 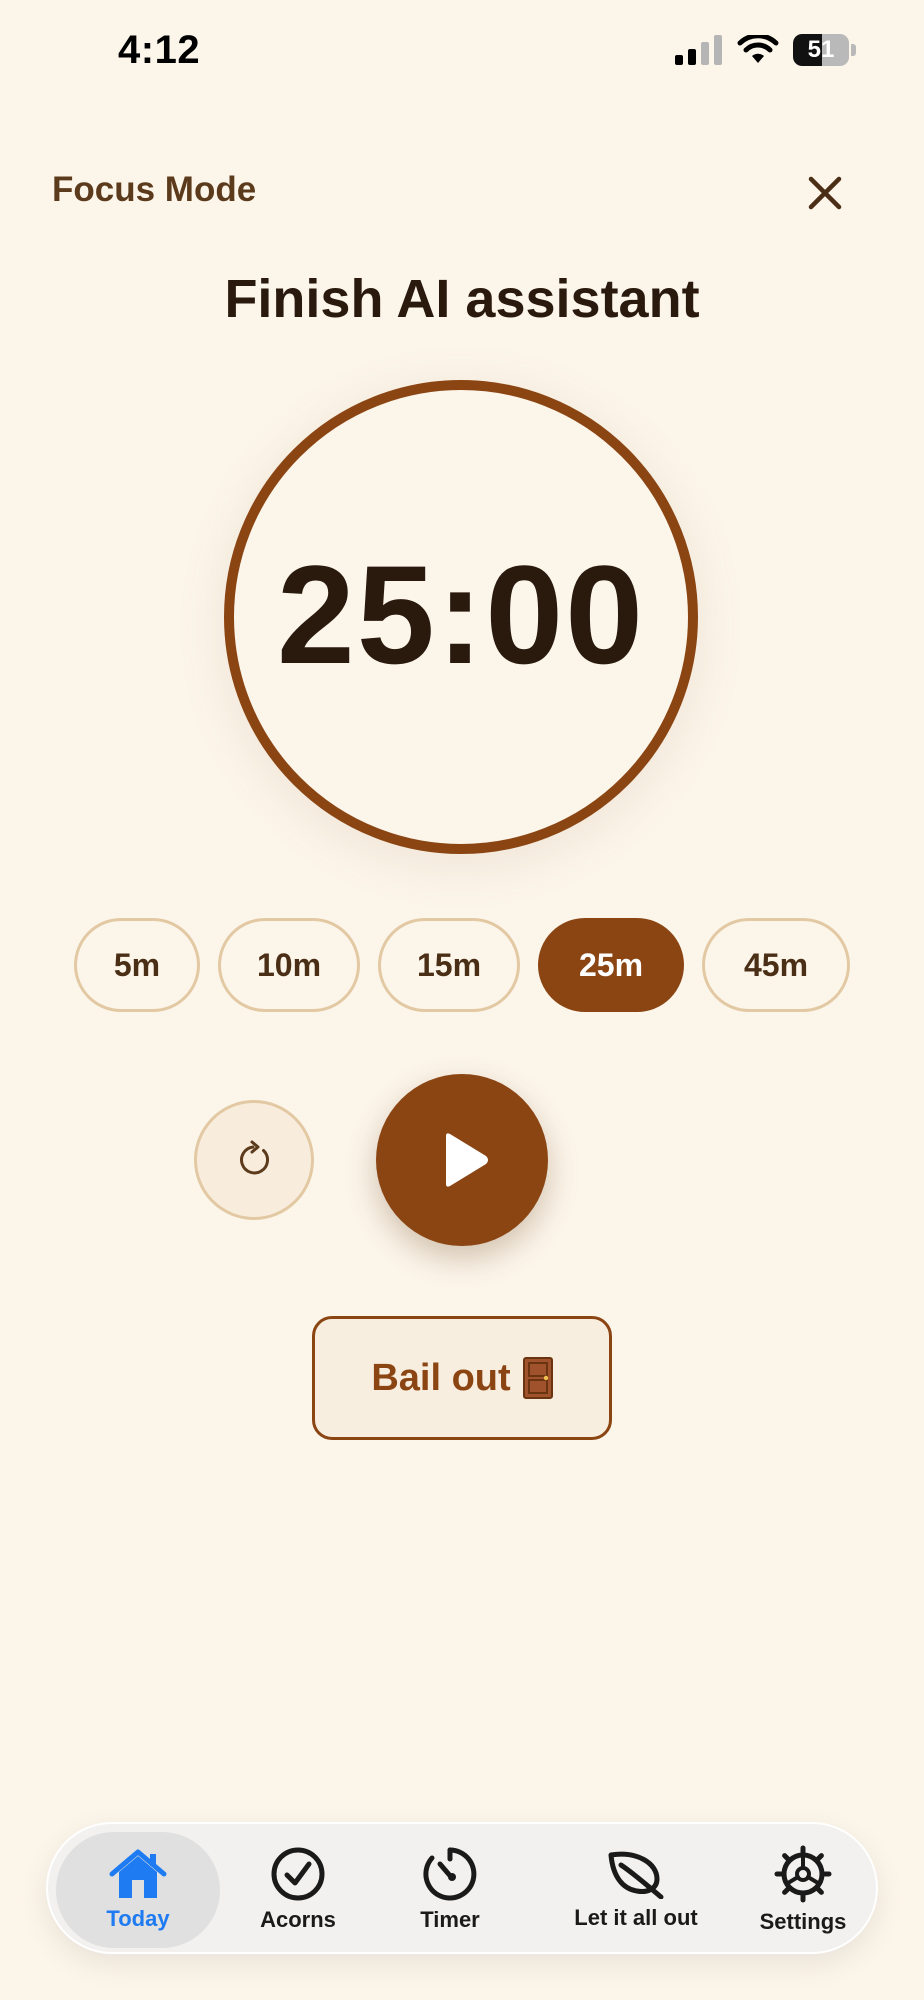 I want to click on duration-chip-10m: 10m, so click(x=289, y=965).